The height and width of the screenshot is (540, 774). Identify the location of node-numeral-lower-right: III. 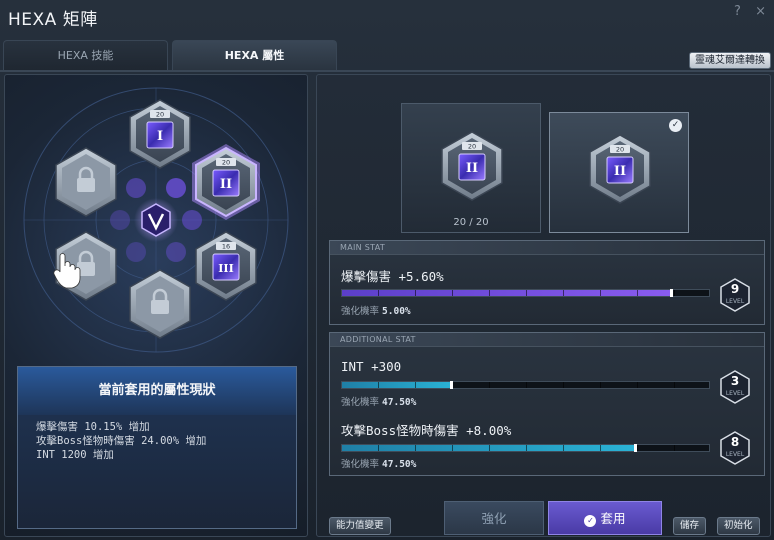
(225, 268).